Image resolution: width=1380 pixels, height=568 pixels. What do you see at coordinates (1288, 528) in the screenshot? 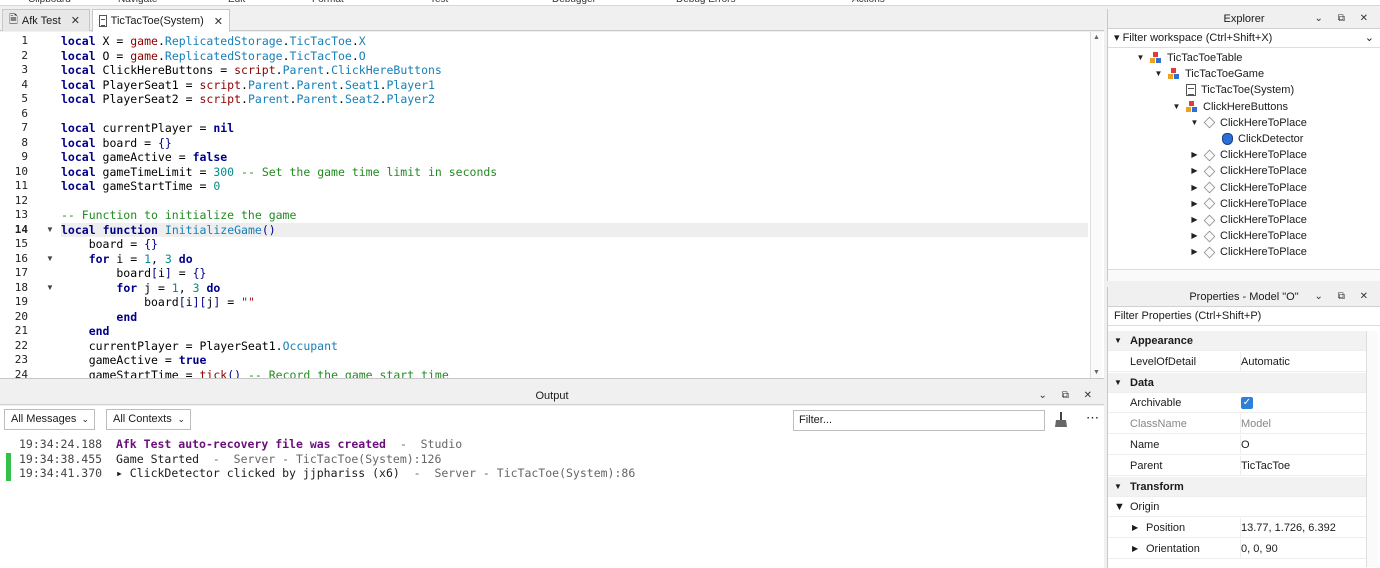
I see `property-value: 13.77, 1.726, 6.392` at bounding box center [1288, 528].